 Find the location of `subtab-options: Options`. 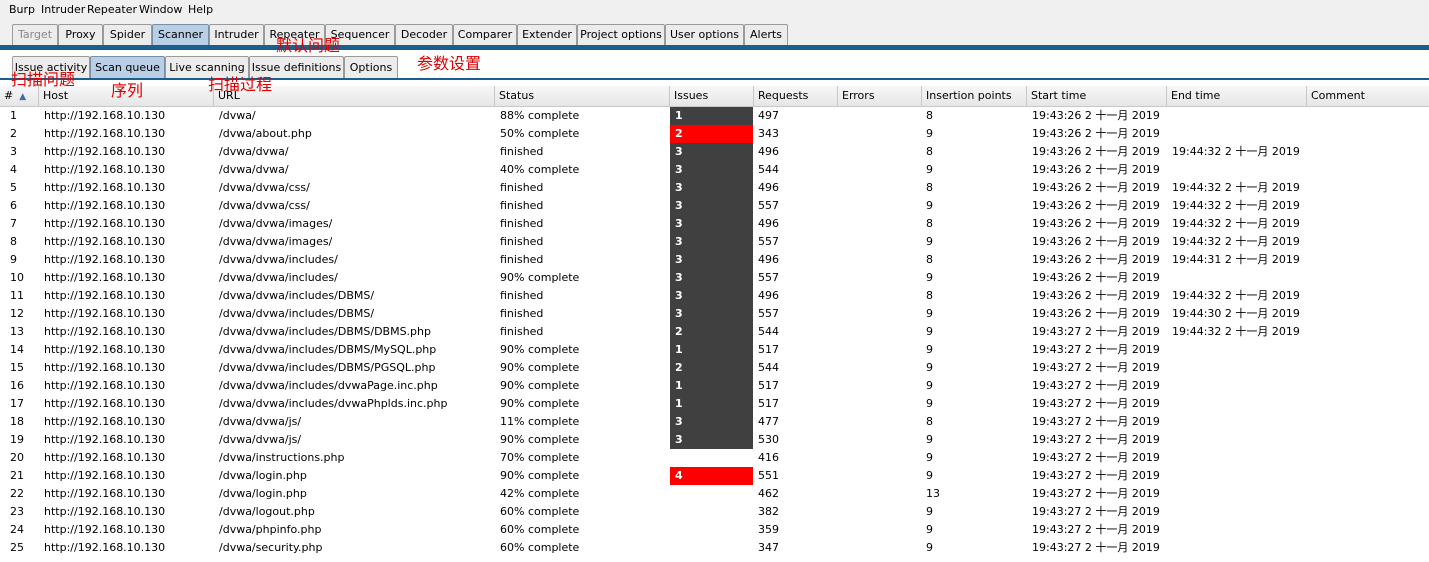

subtab-options: Options is located at coordinates (371, 67).